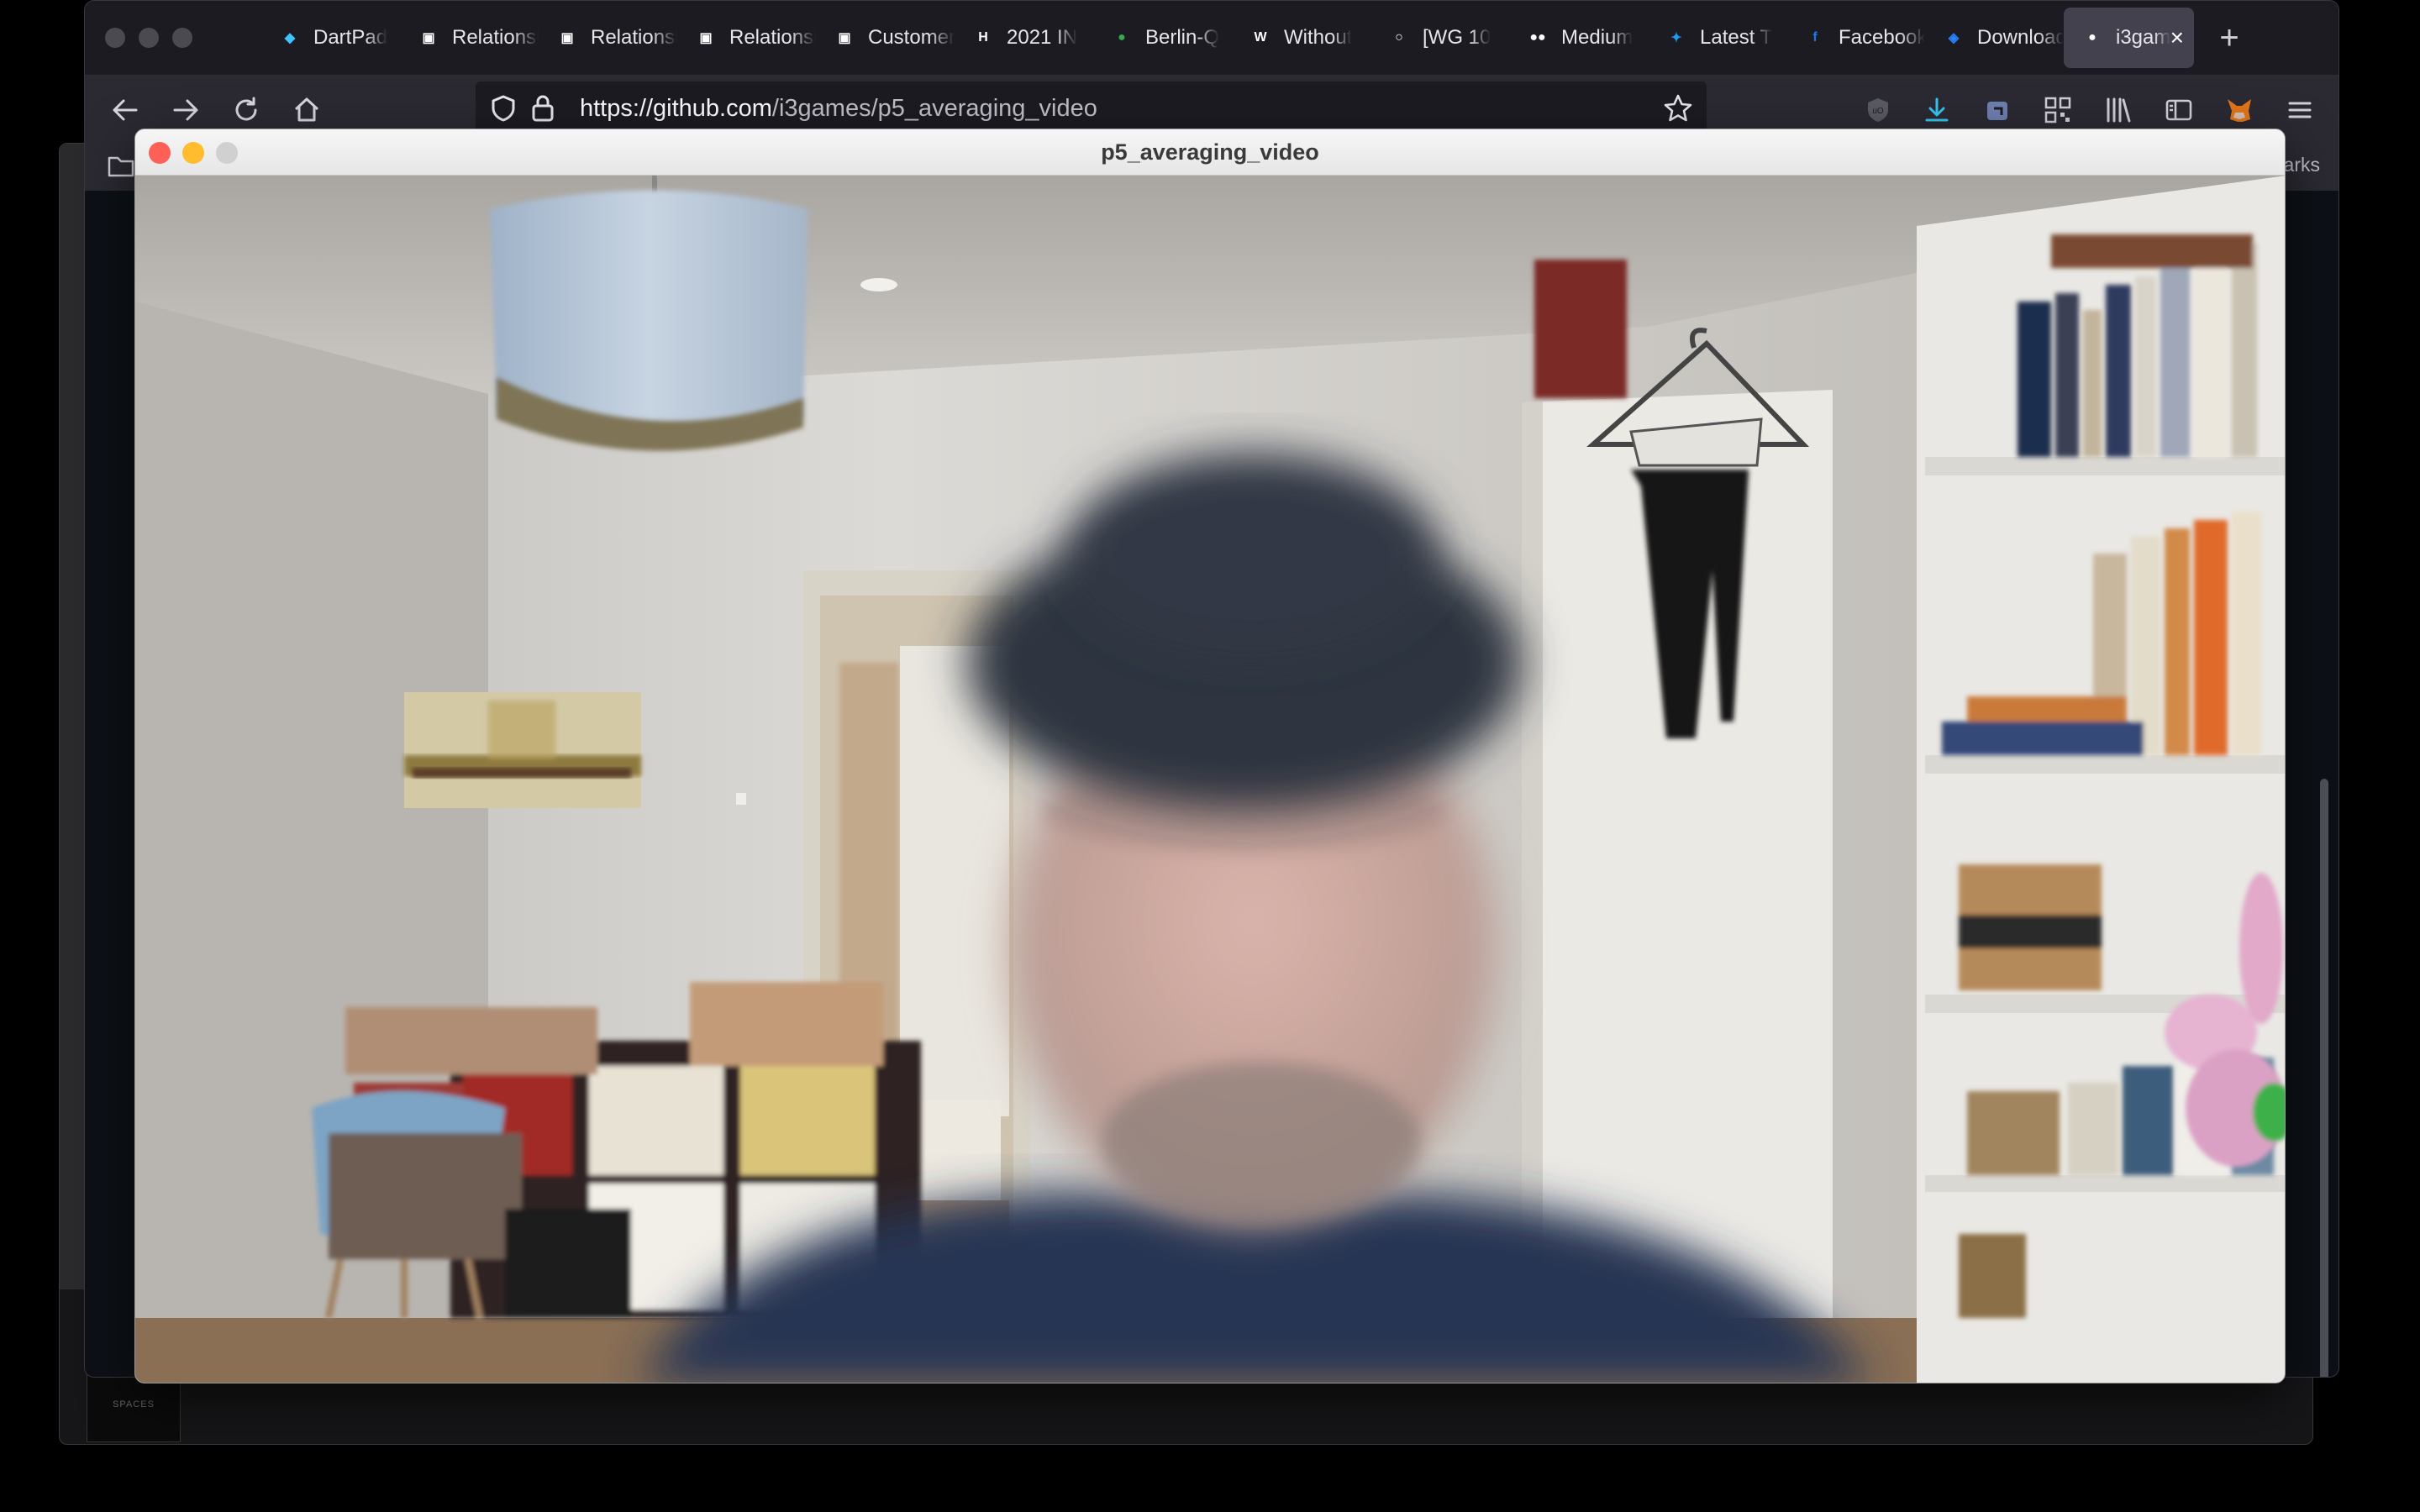  I want to click on back-arrow-icon, so click(125, 110).